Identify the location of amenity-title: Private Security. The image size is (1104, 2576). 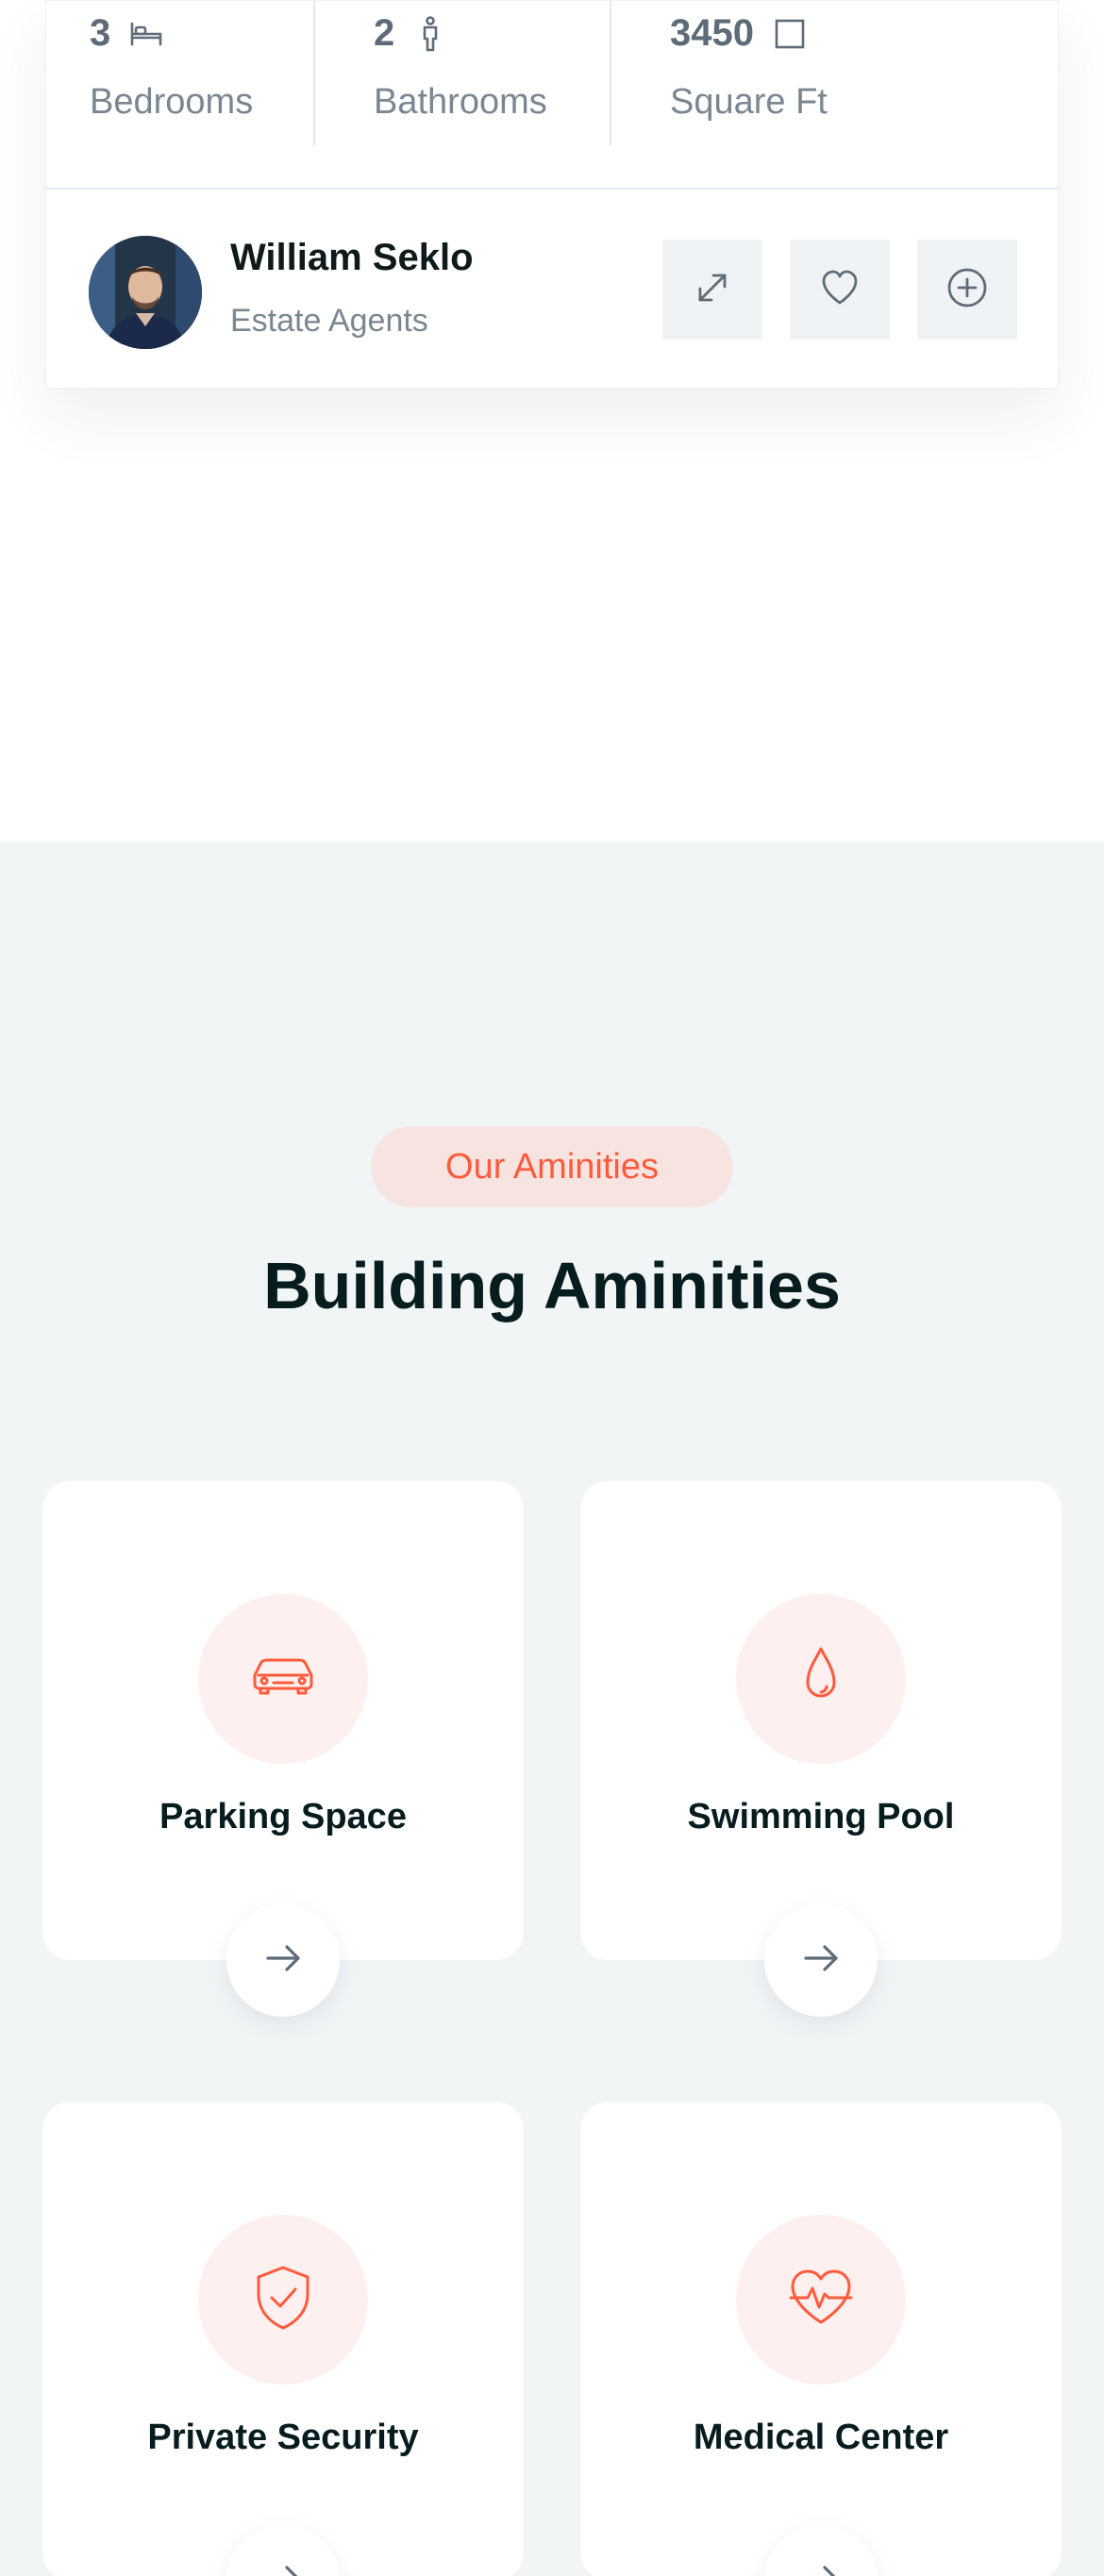
(283, 2437).